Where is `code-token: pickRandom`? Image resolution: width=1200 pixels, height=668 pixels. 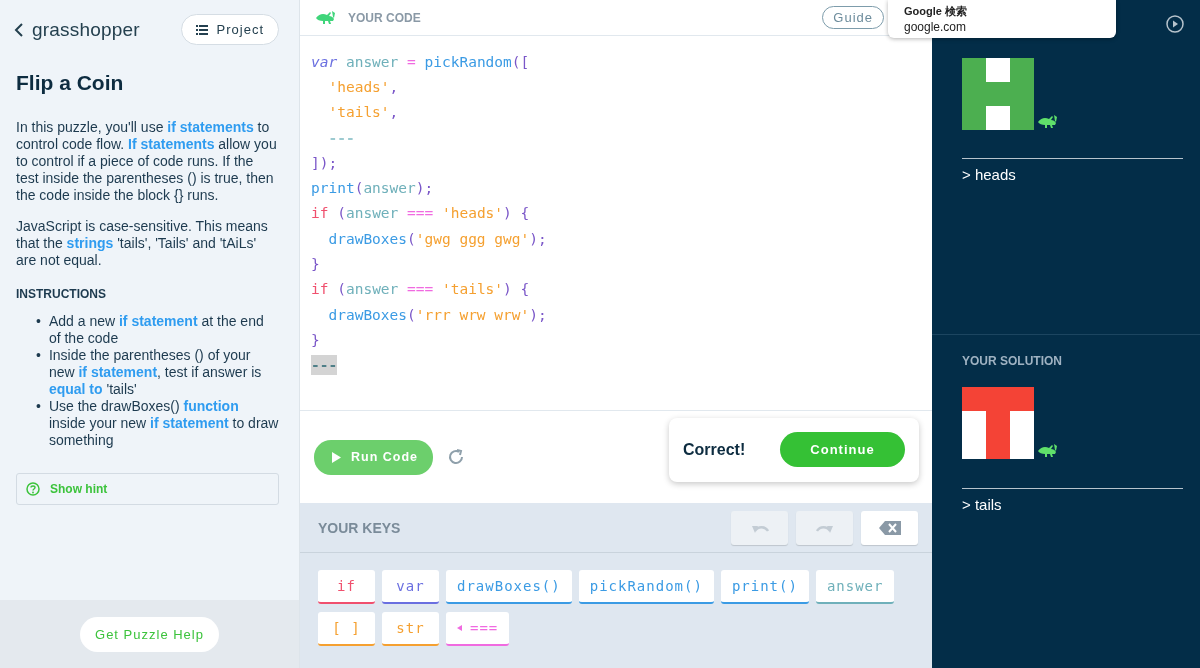 code-token: pickRandom is located at coordinates (468, 61).